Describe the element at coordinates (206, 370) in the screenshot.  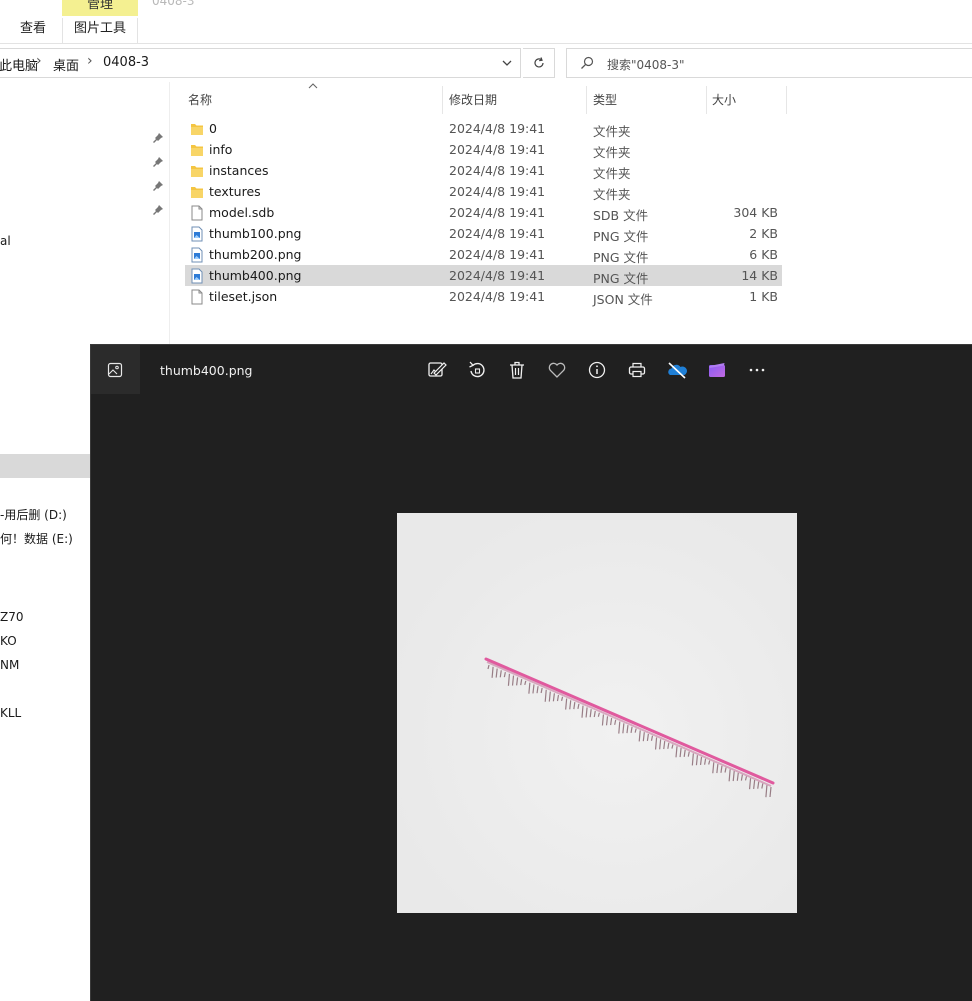
I see `viewer-file-title: thumb400.png` at that location.